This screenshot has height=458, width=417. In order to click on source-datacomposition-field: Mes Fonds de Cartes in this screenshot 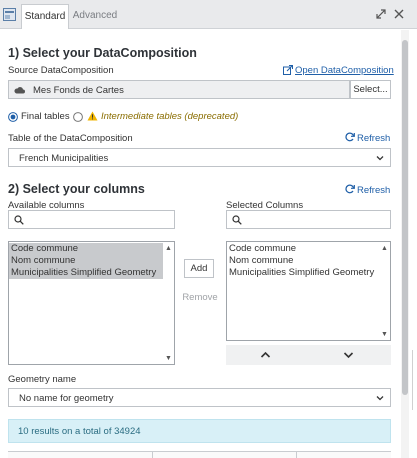, I will do `click(179, 89)`.